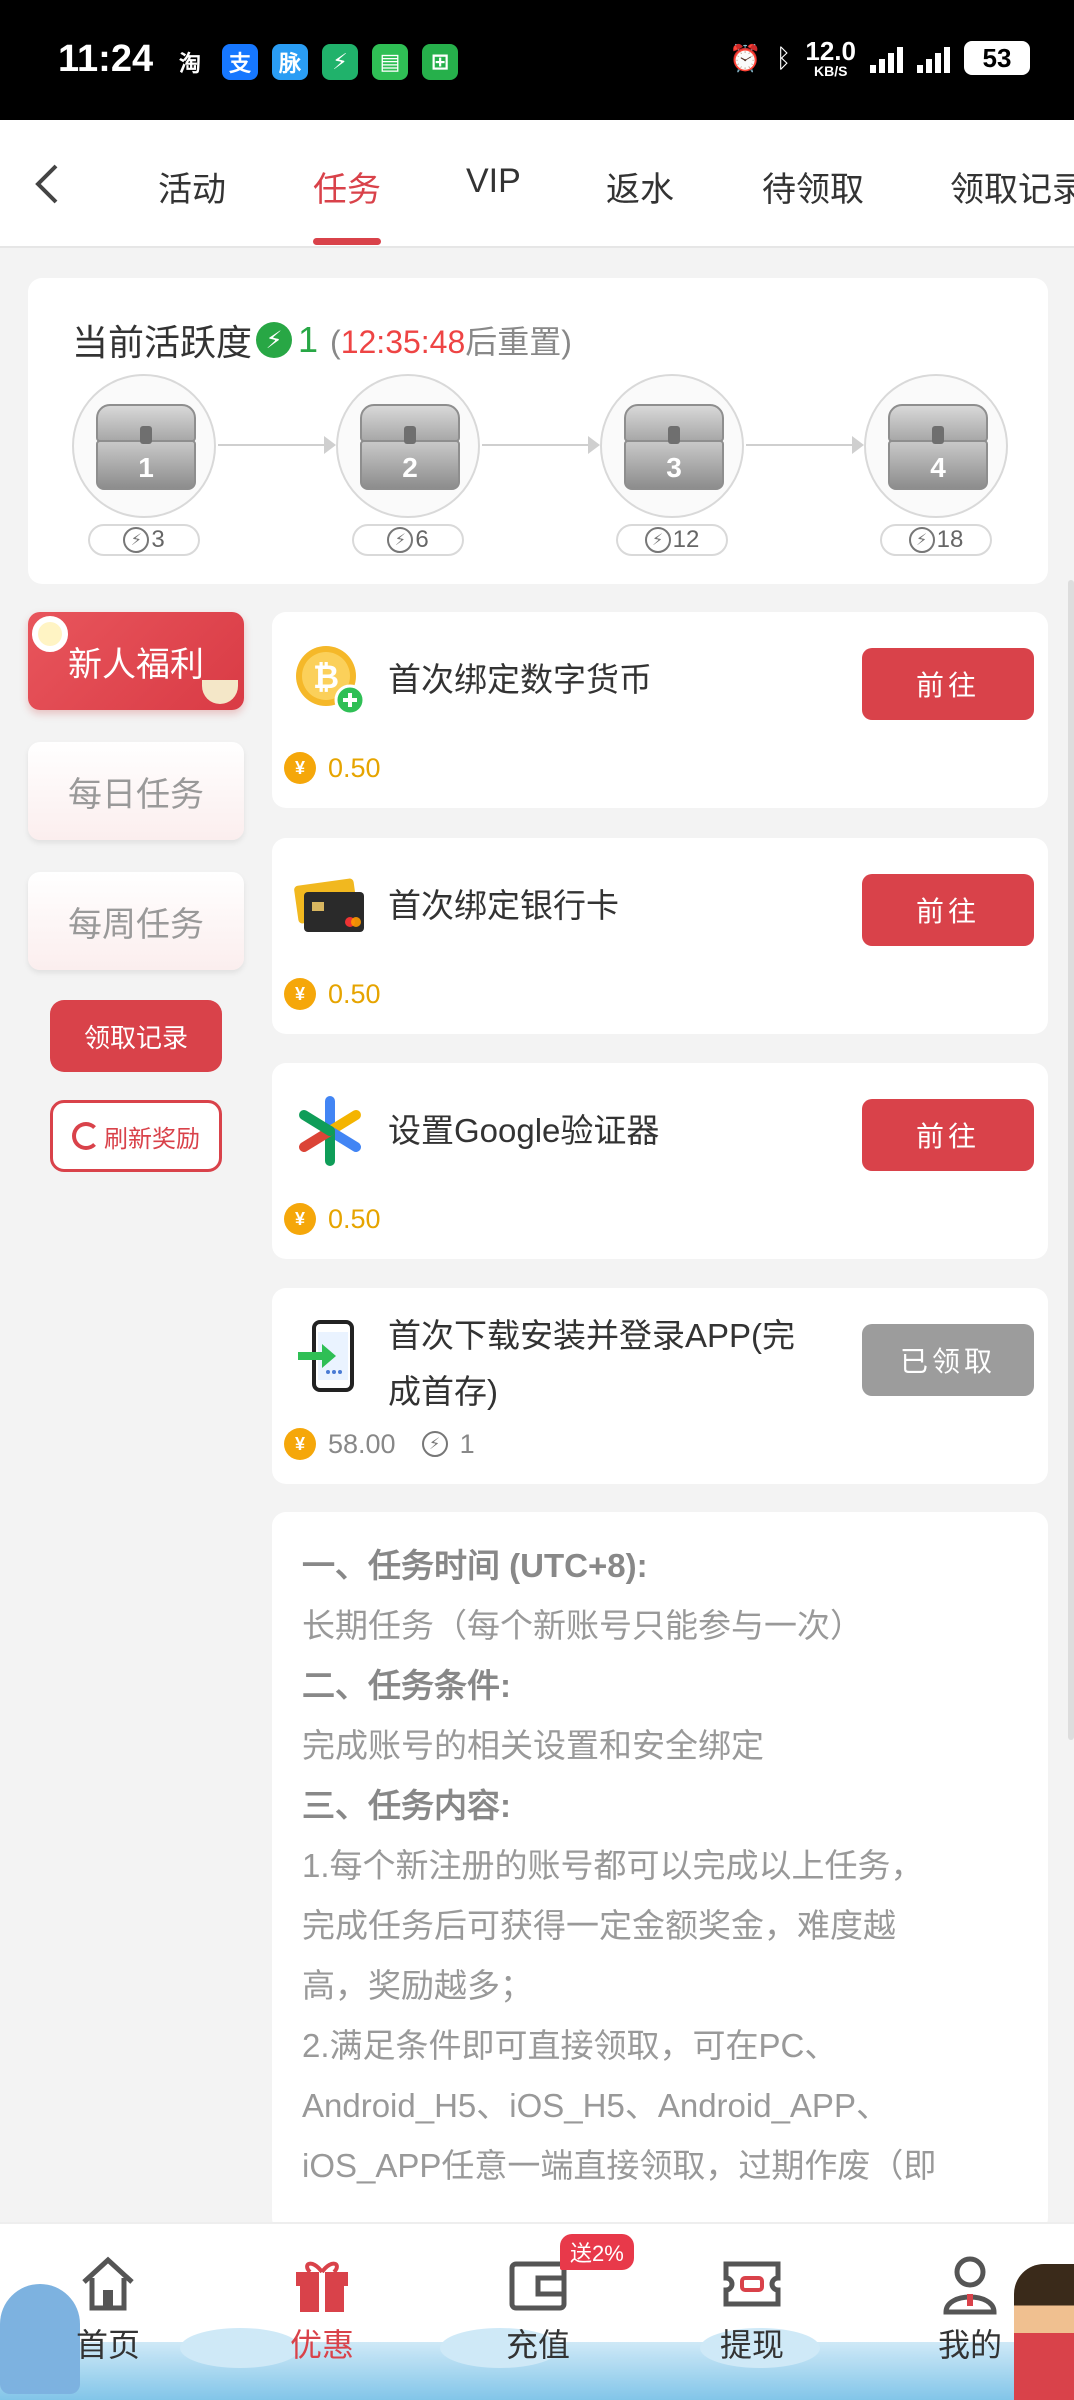  Describe the element at coordinates (240, 62) in the screenshot. I see `status-app-icon: 支` at that location.